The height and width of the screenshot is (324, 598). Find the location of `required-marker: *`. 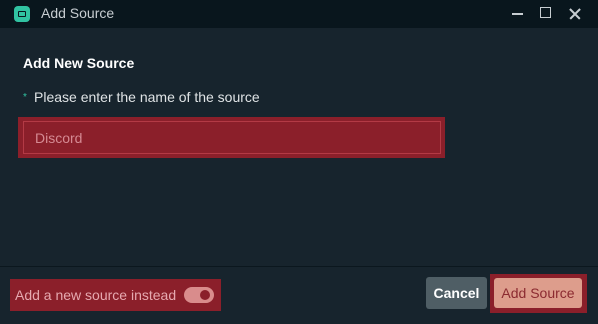

required-marker: * is located at coordinates (25, 97).